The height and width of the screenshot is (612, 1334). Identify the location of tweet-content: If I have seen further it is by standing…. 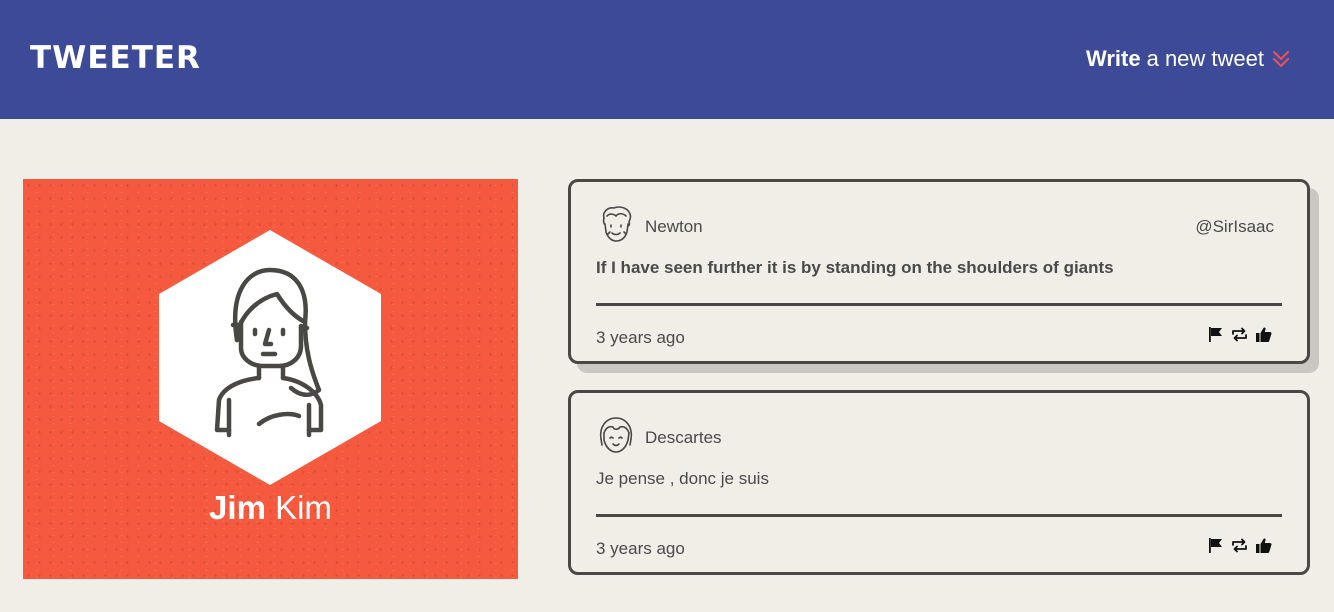
(855, 267).